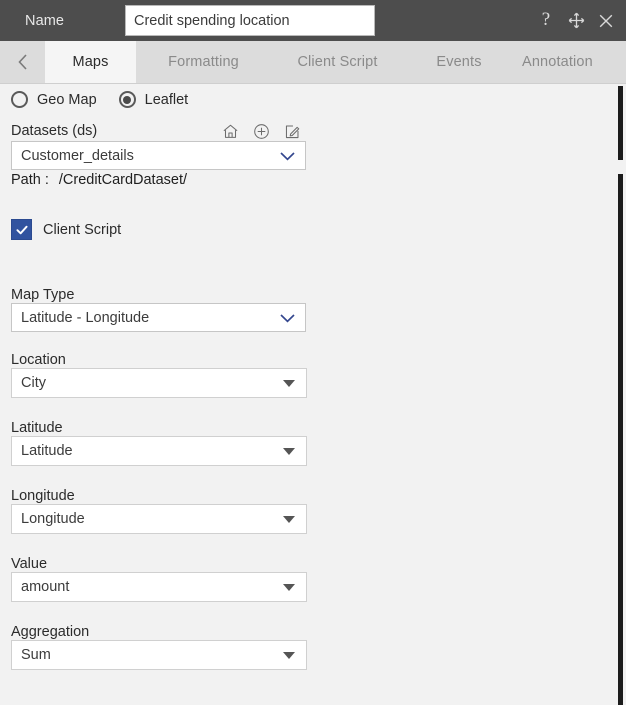  I want to click on tab-events-label: Events, so click(459, 62).